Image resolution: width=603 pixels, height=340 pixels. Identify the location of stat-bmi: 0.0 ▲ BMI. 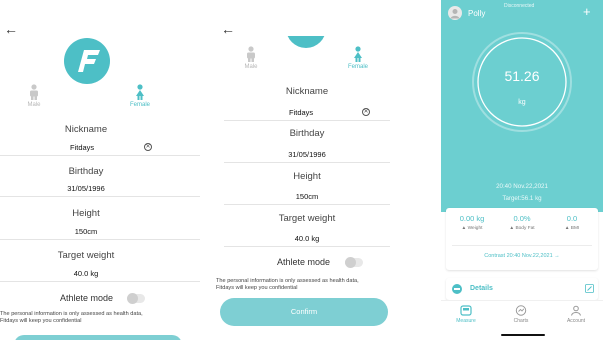
(572, 222).